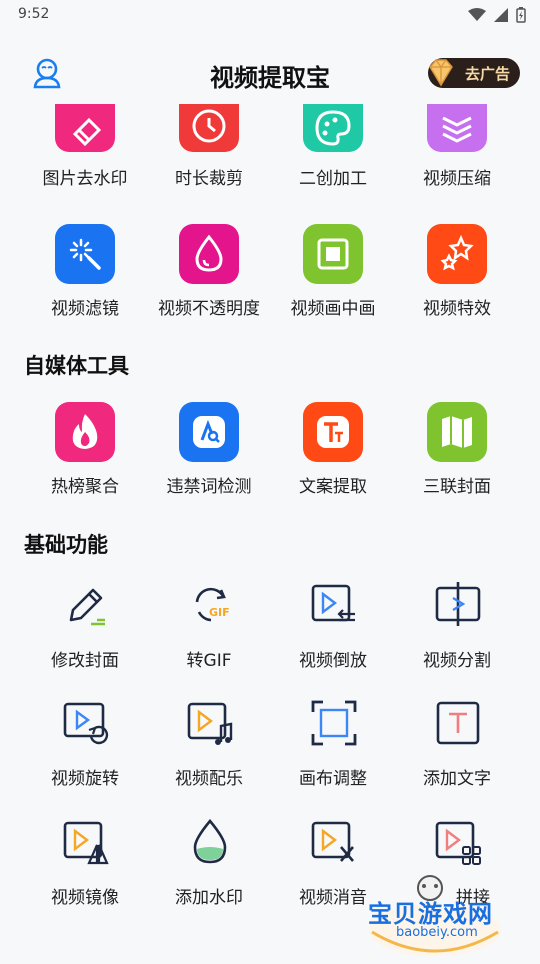  What do you see at coordinates (212, 604) in the screenshot?
I see `gif-icon: GIF` at bounding box center [212, 604].